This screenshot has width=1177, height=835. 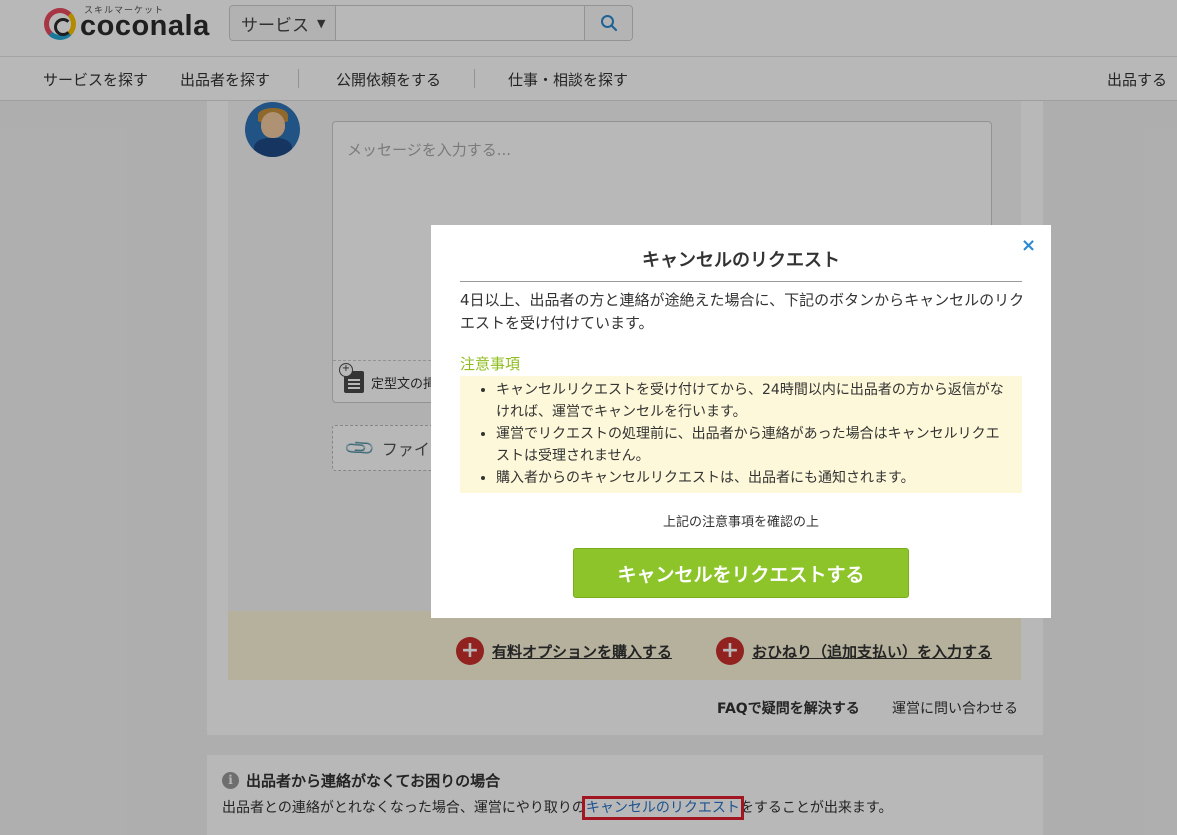 What do you see at coordinates (1028, 245) in the screenshot?
I see `close-icon: ×` at bounding box center [1028, 245].